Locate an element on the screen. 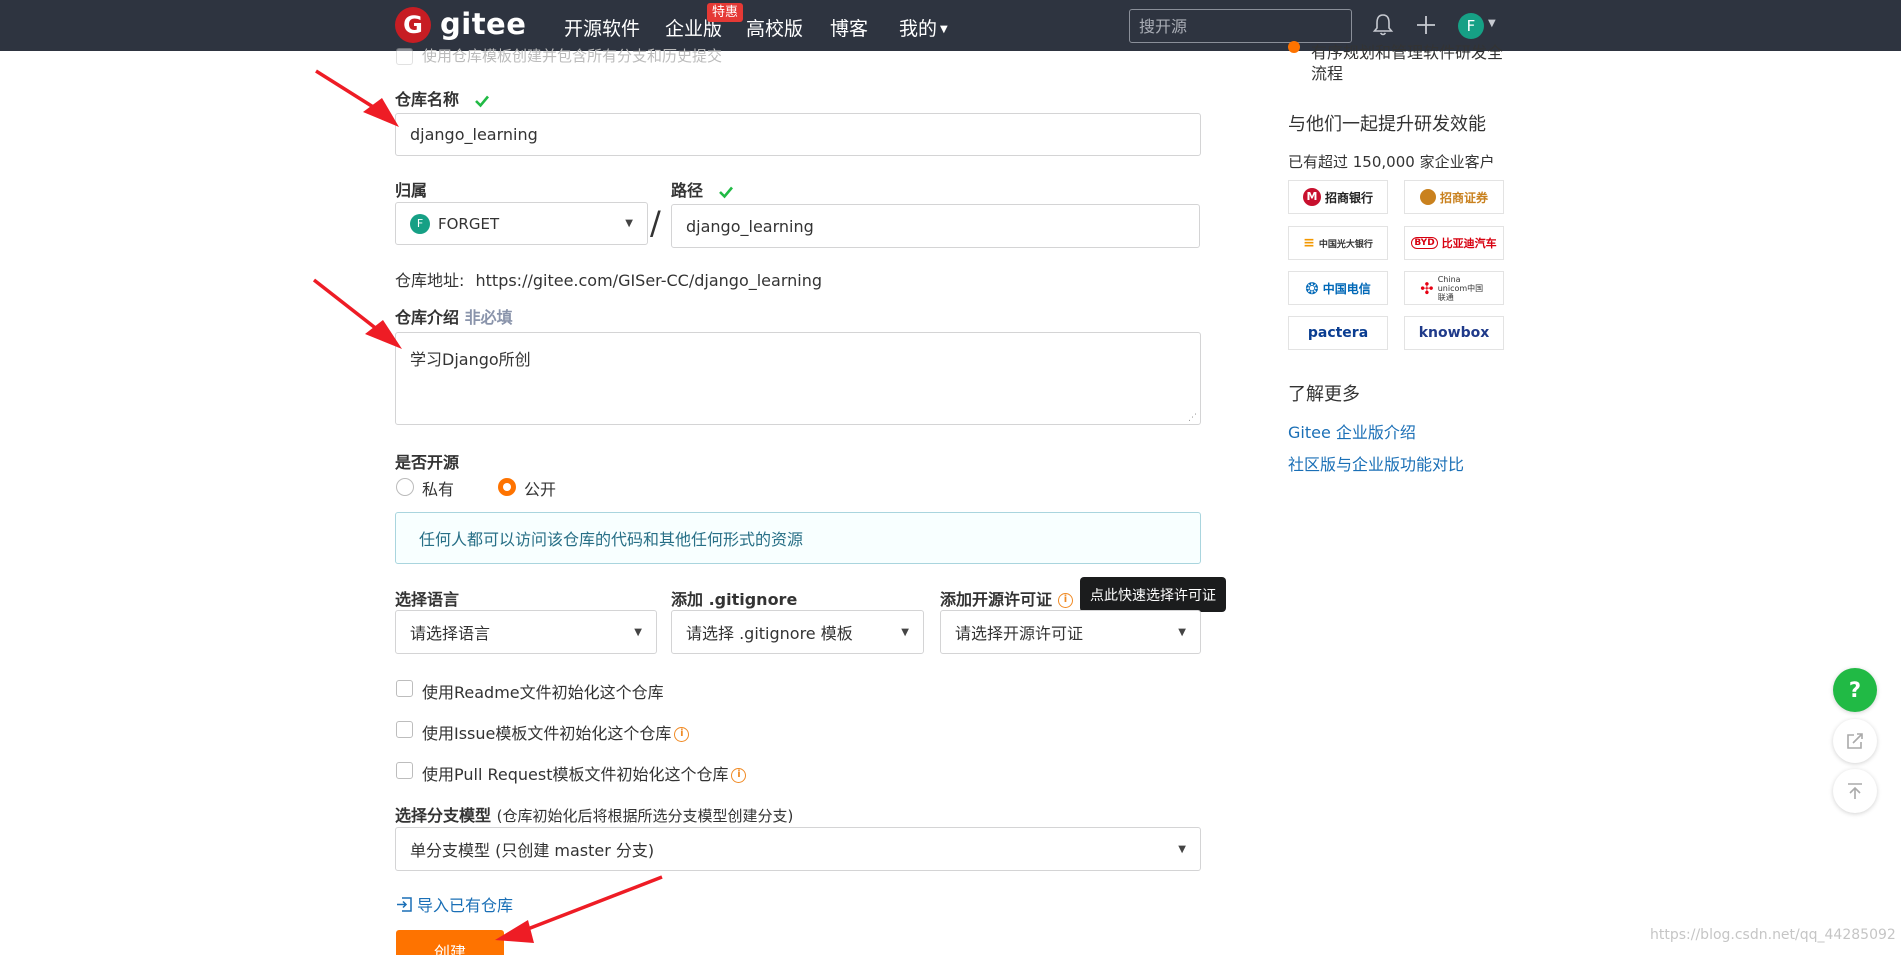 Image resolution: width=1901 pixels, height=963 pixels. customer-logo-byd: BYD 比亚迪汽车 is located at coordinates (1454, 243).